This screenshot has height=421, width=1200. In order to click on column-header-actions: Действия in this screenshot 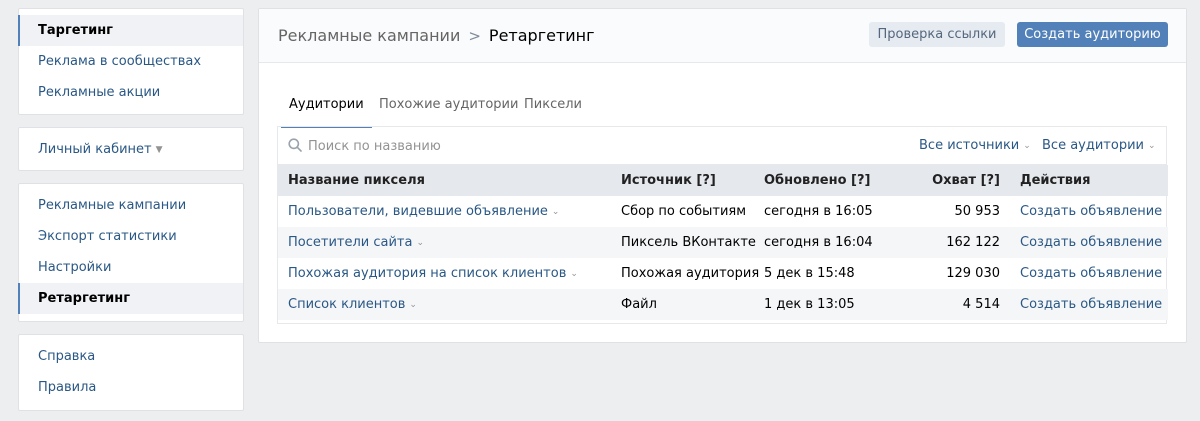, I will do `click(1089, 180)`.